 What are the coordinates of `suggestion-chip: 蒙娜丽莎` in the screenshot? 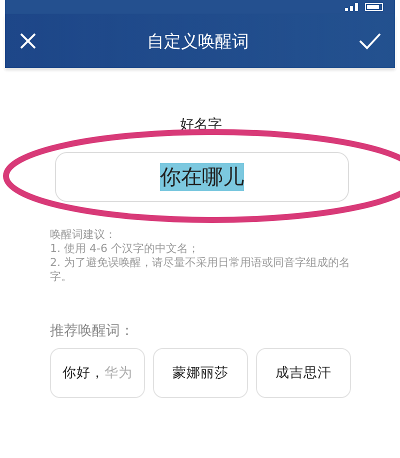 It's located at (200, 373).